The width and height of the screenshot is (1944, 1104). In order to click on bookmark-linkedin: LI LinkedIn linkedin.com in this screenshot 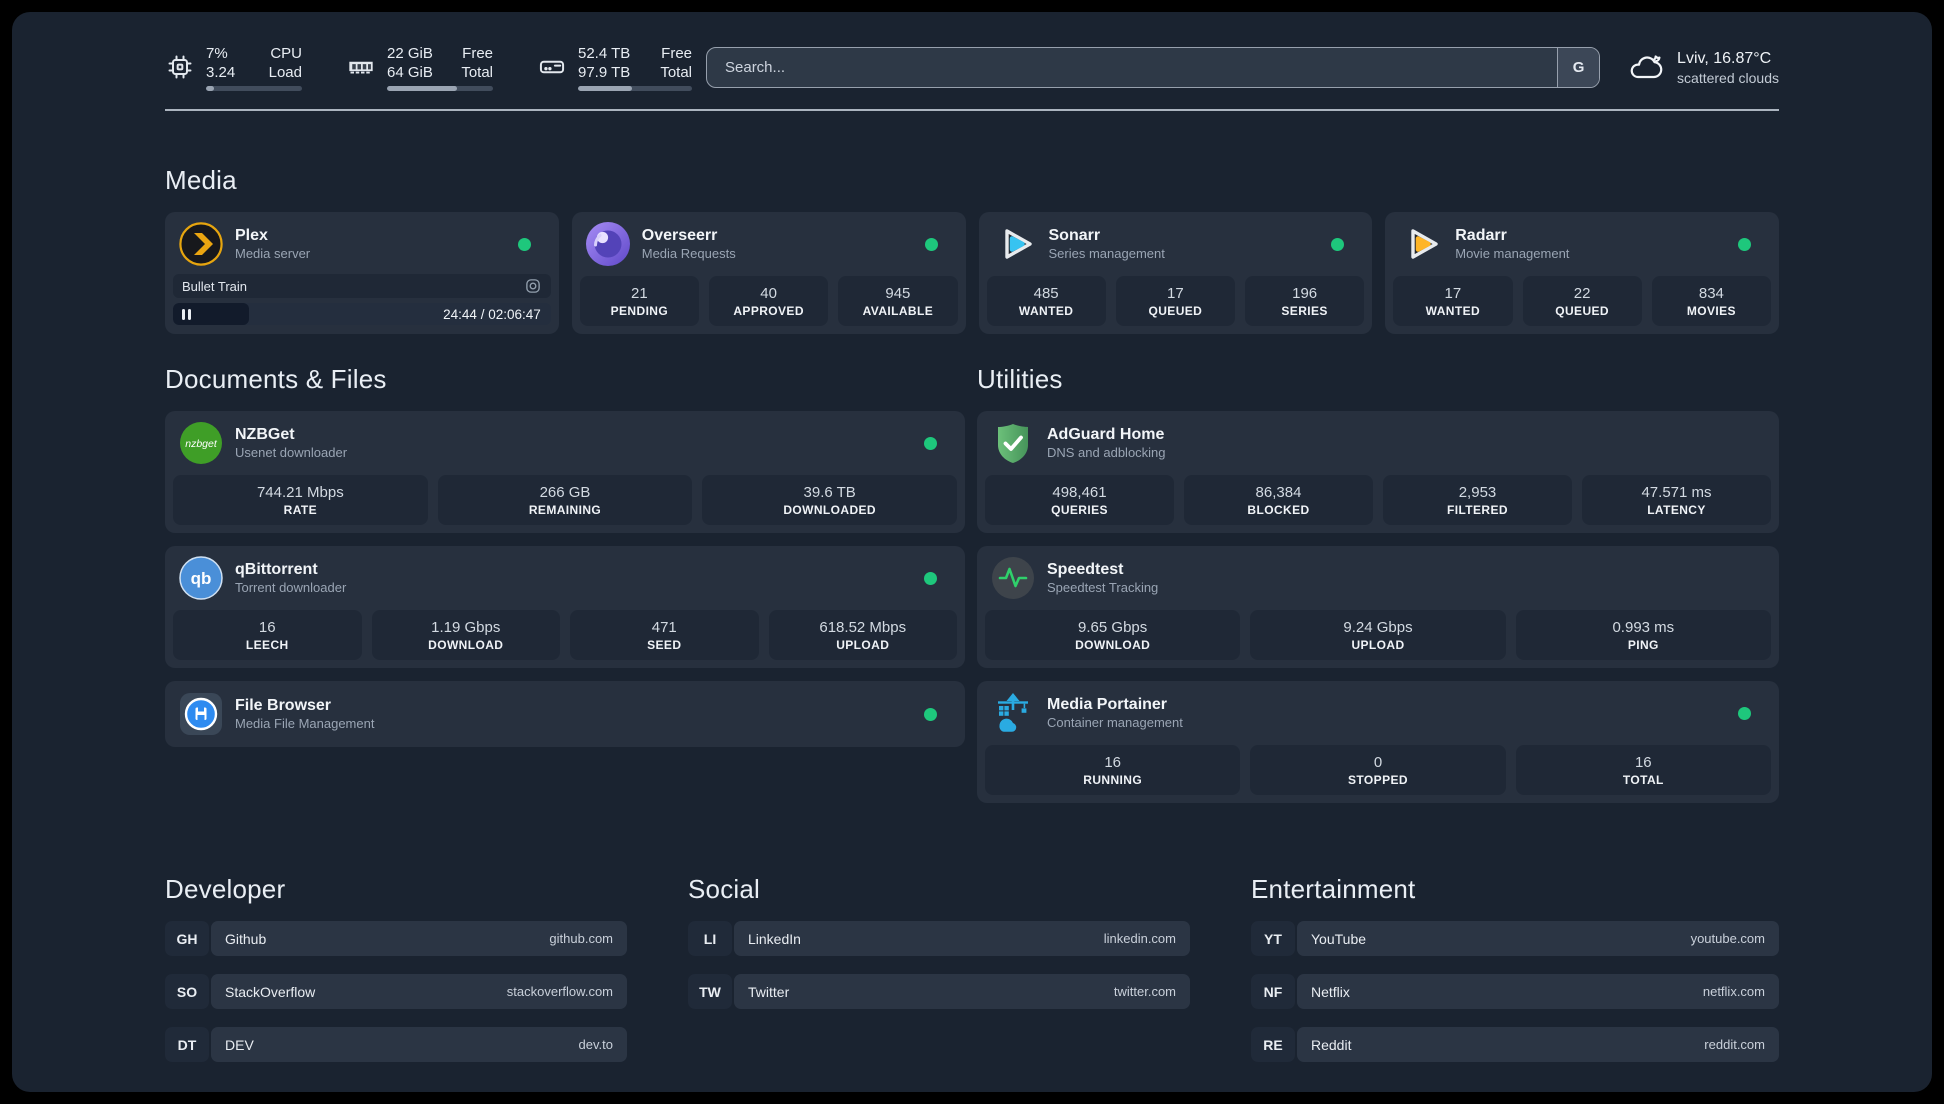, I will do `click(939, 938)`.